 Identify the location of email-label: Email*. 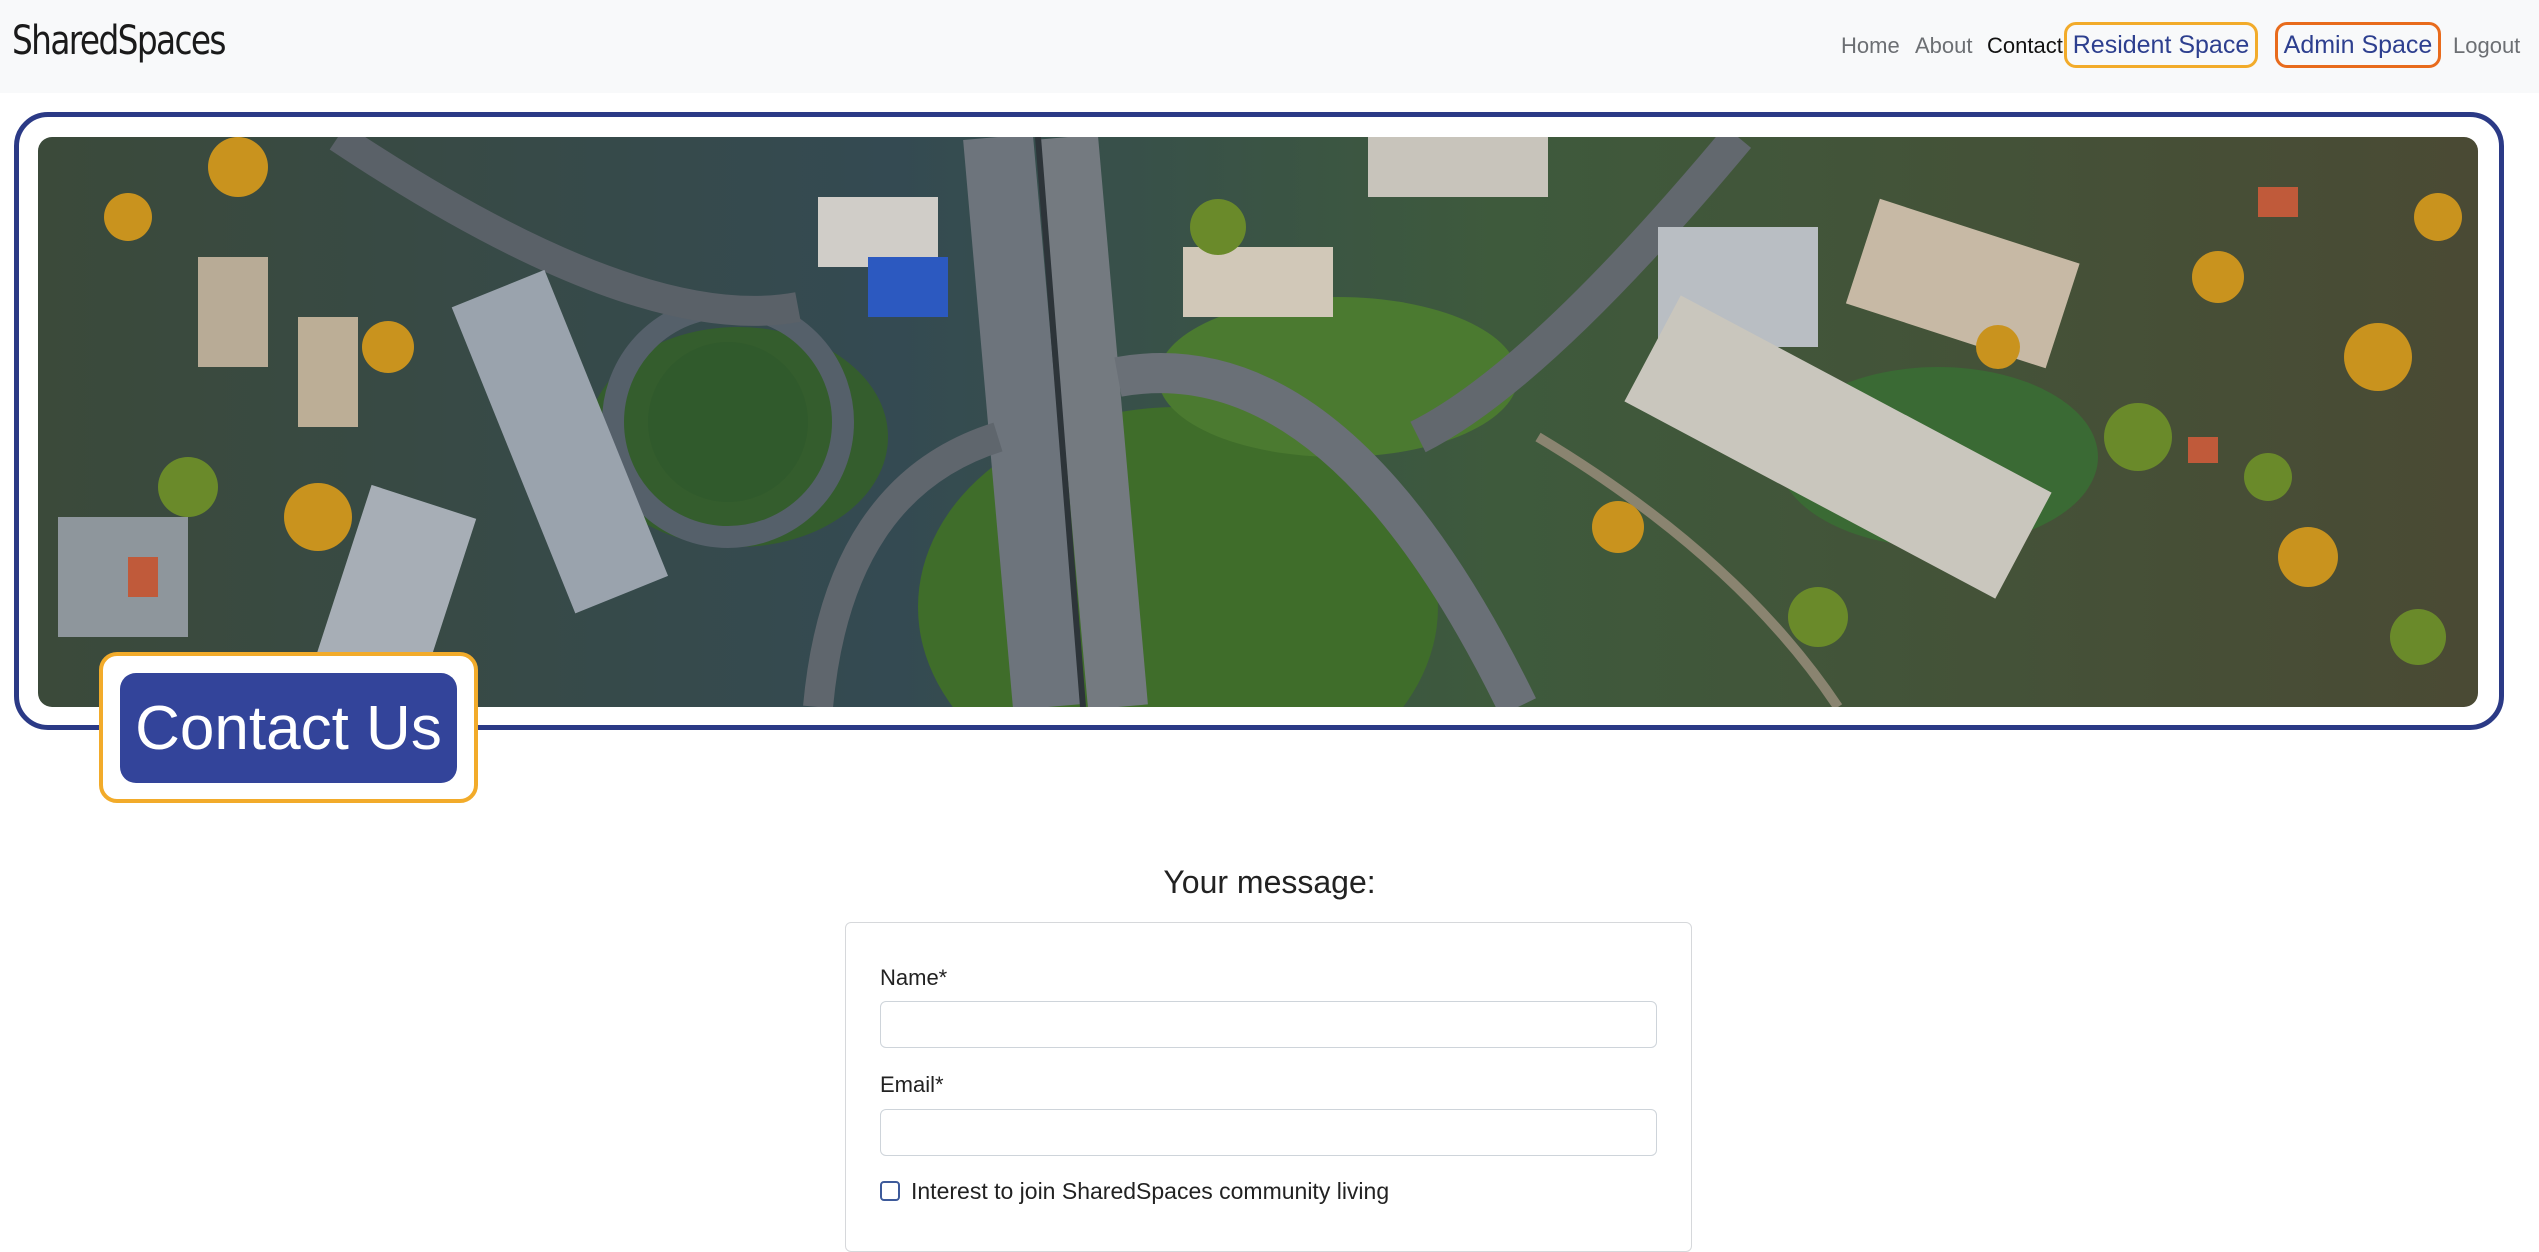
(912, 1084).